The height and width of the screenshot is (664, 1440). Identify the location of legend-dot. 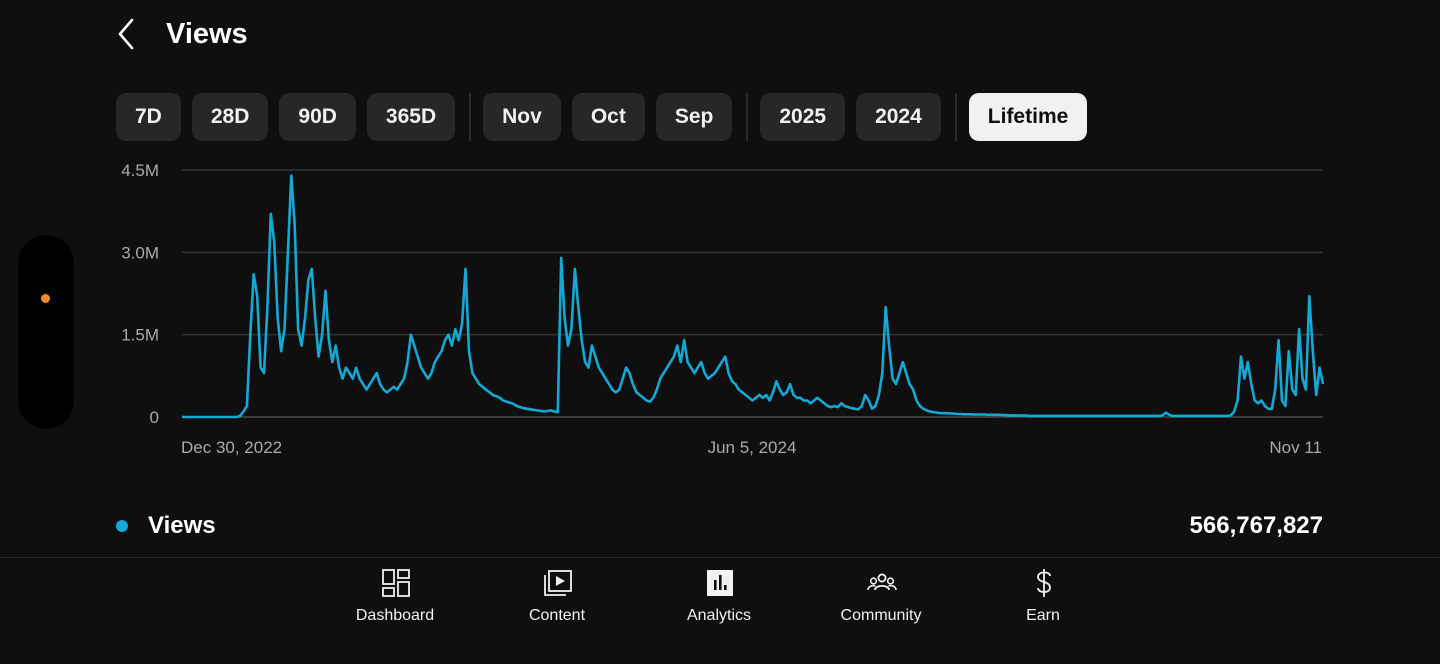
(122, 526).